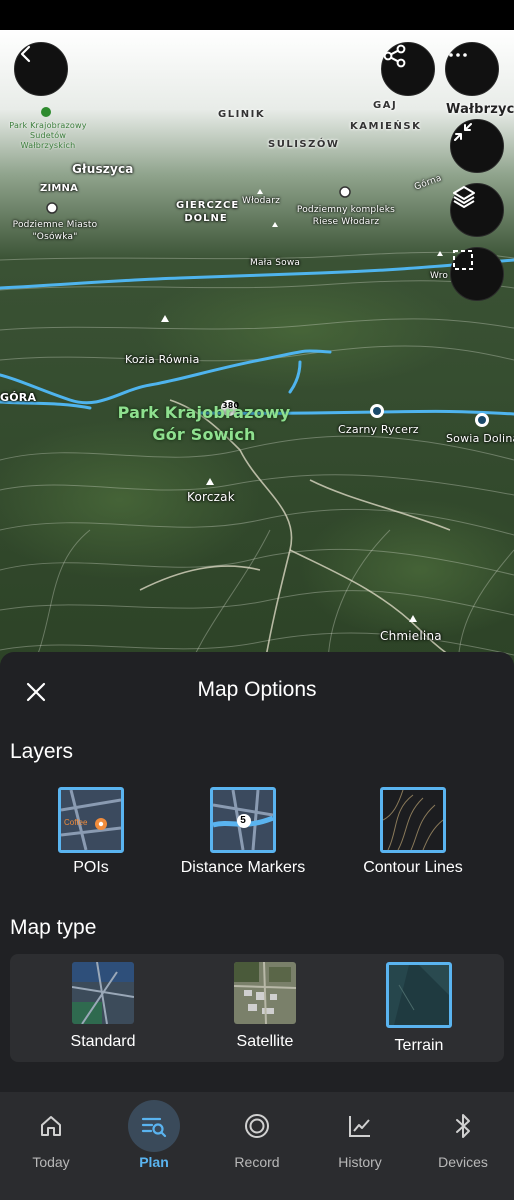 The width and height of the screenshot is (514, 1200). Describe the element at coordinates (463, 1126) in the screenshot. I see `bluetooth-icon` at that location.